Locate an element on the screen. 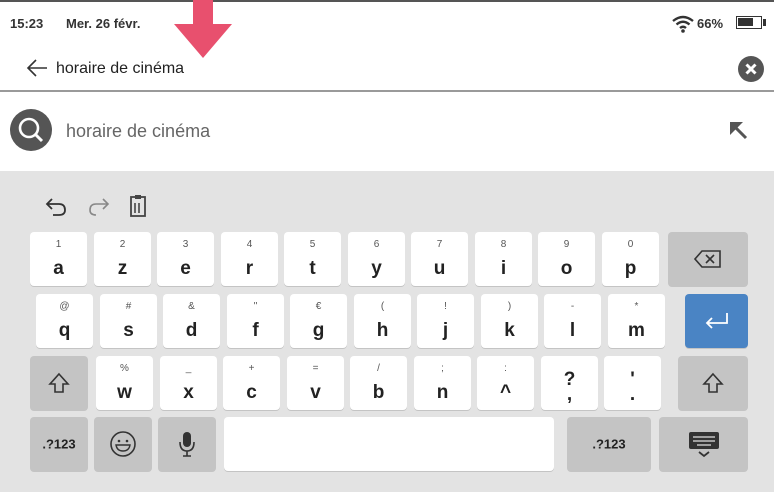 Image resolution: width=774 pixels, height=492 pixels. key-row2-7: ) k is located at coordinates (509, 321).